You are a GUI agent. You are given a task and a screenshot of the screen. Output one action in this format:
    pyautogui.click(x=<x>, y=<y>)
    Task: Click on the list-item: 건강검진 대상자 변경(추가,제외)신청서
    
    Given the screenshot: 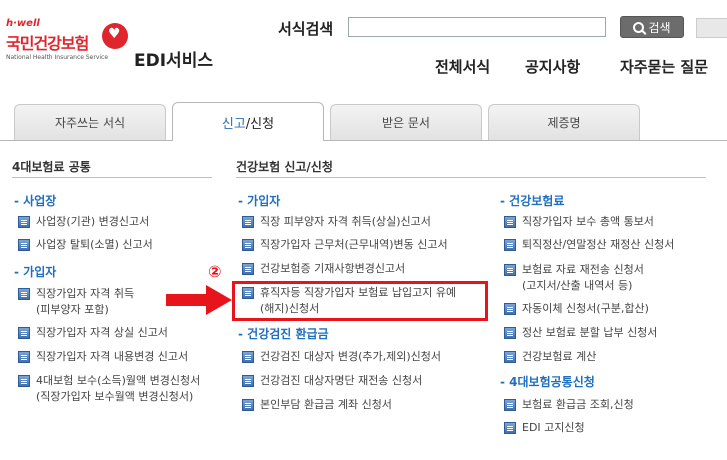 What is the action you would take?
    pyautogui.click(x=341, y=357)
    